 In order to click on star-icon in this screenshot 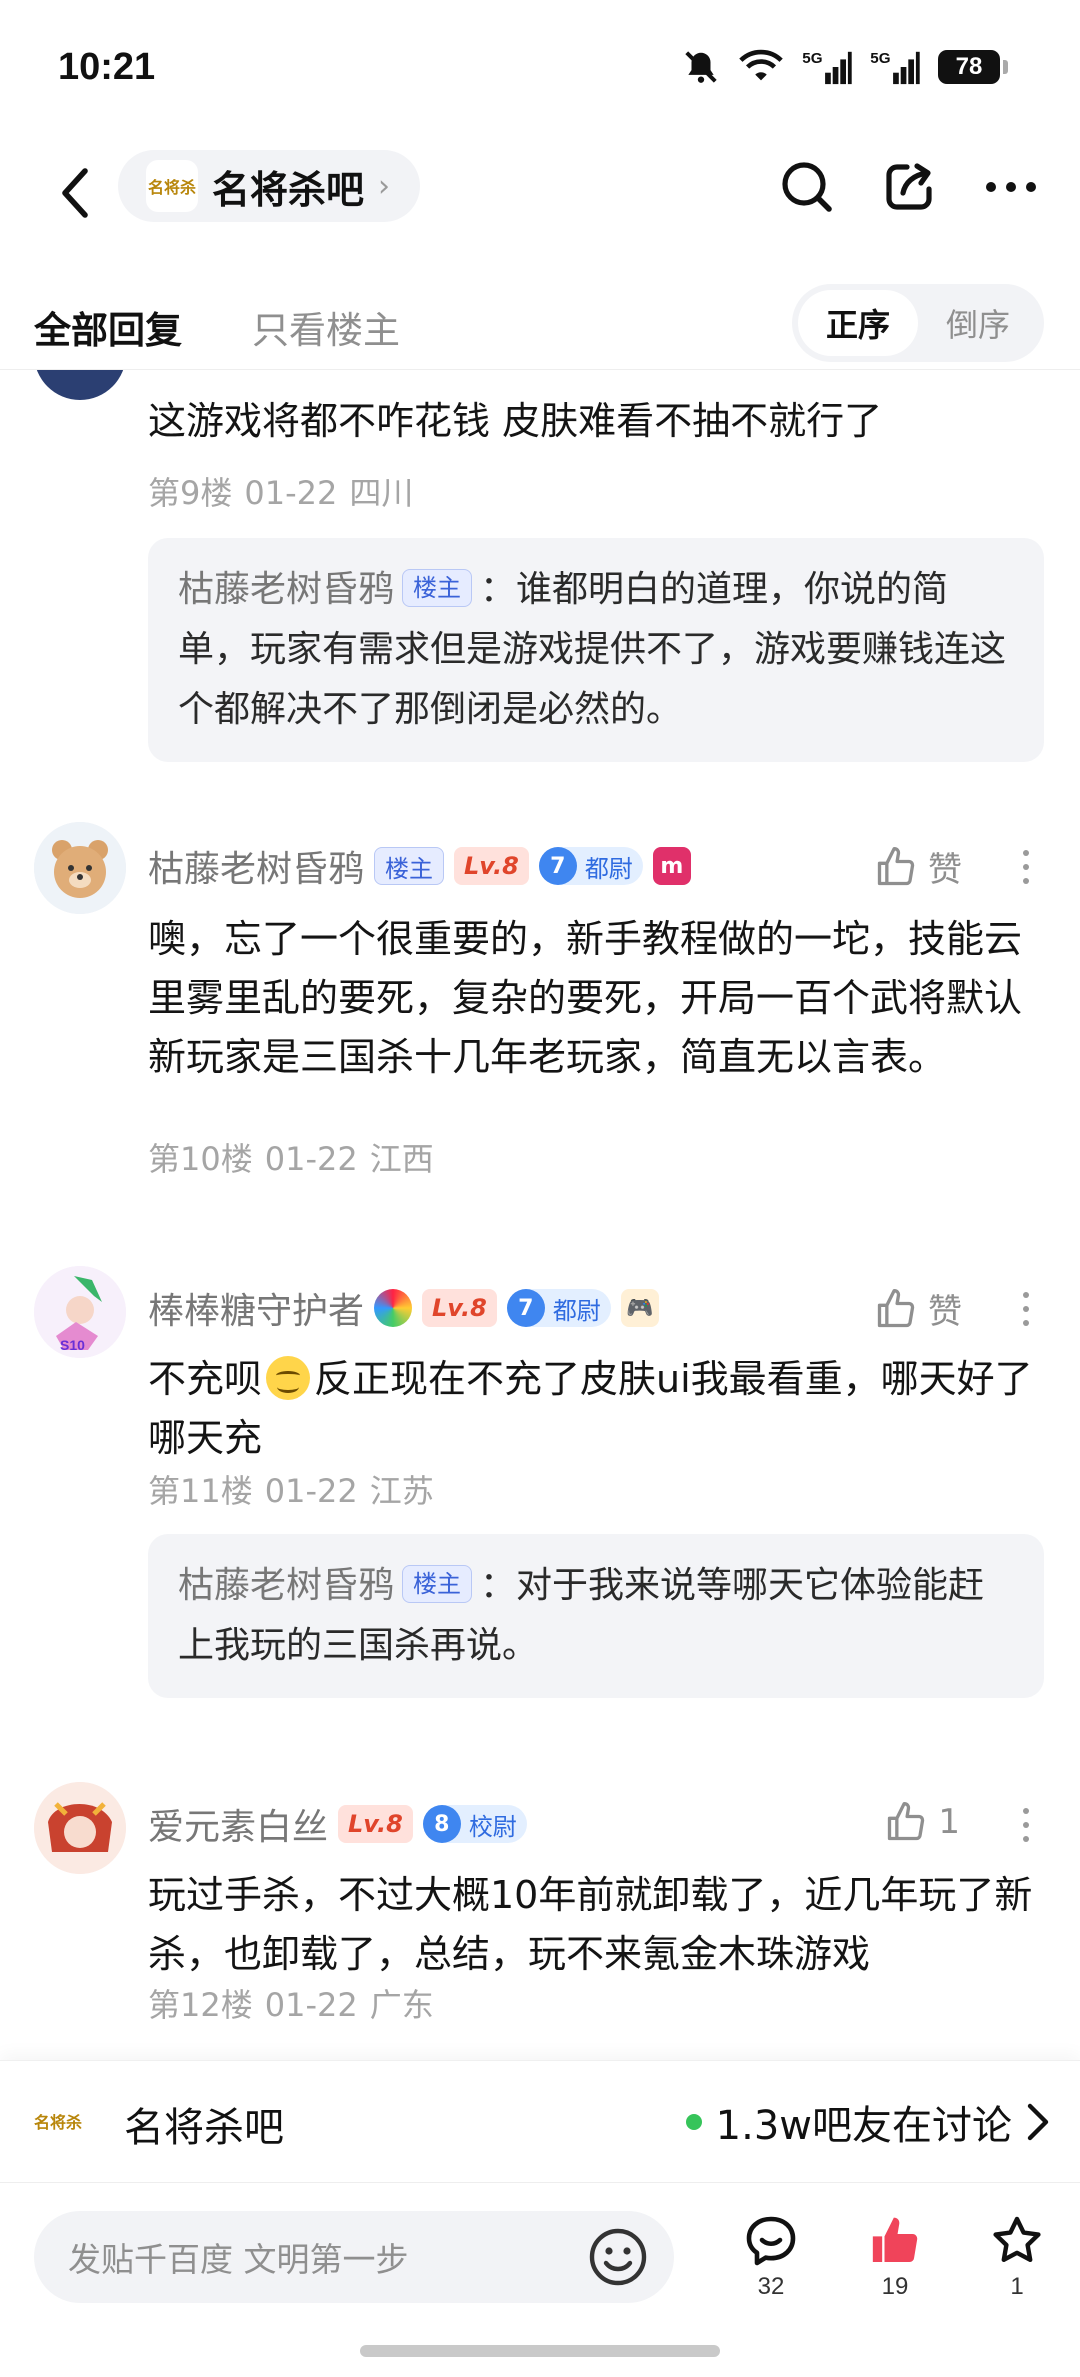, I will do `click(1017, 2239)`.